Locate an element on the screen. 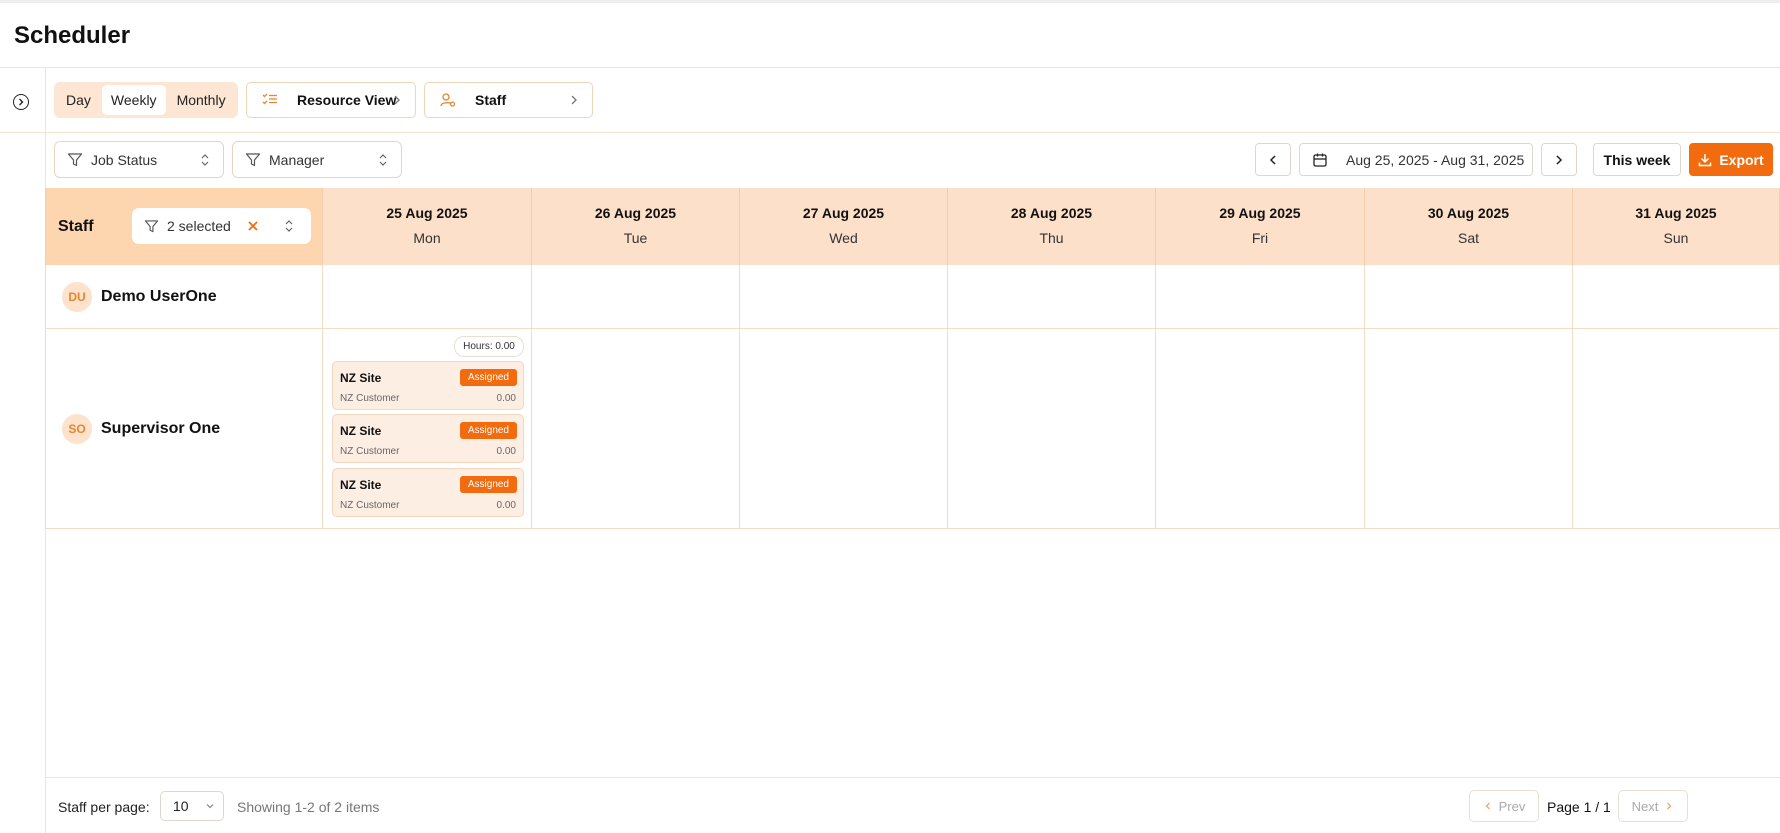  selected-count: 2 selected is located at coordinates (199, 226).